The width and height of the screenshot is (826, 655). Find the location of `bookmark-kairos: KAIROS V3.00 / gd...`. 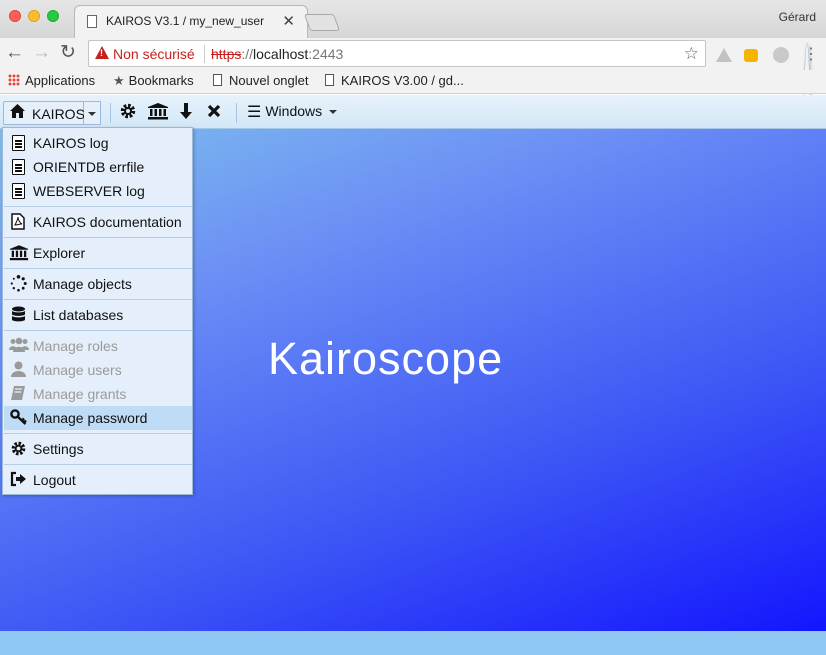

bookmark-kairos: KAIROS V3.00 / gd... is located at coordinates (394, 80).